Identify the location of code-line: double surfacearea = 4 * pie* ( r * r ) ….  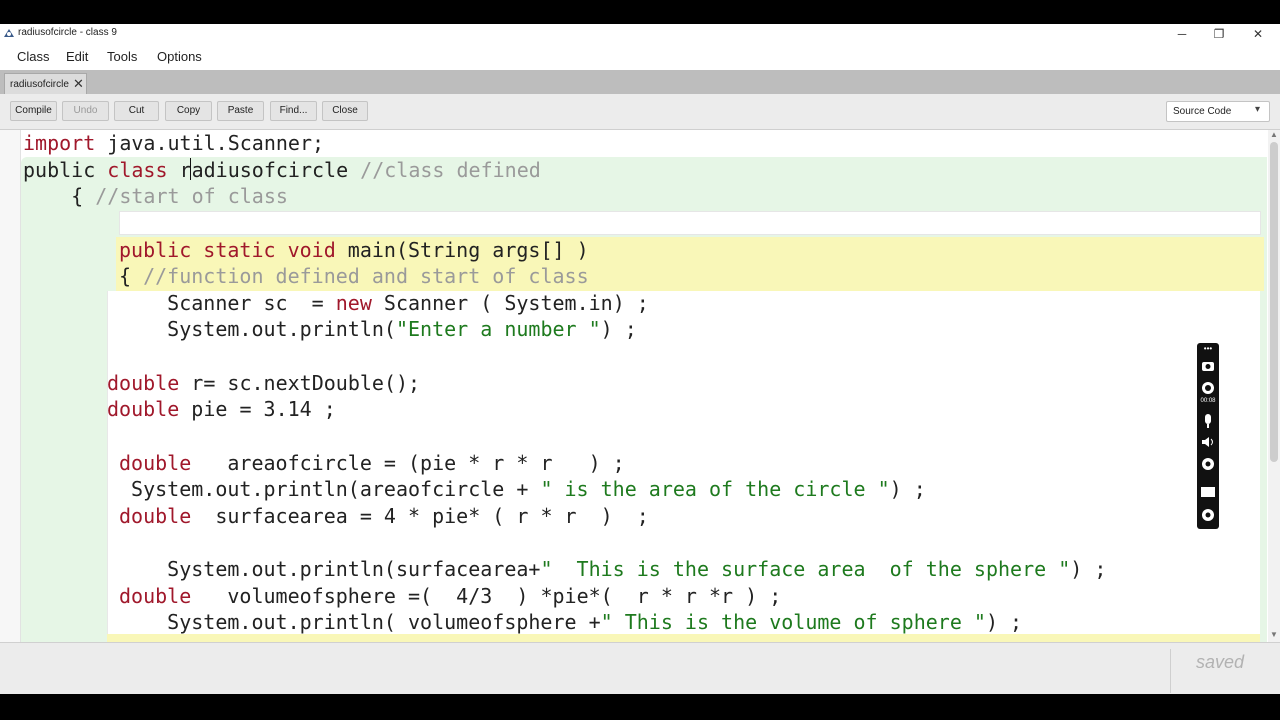
(384, 516).